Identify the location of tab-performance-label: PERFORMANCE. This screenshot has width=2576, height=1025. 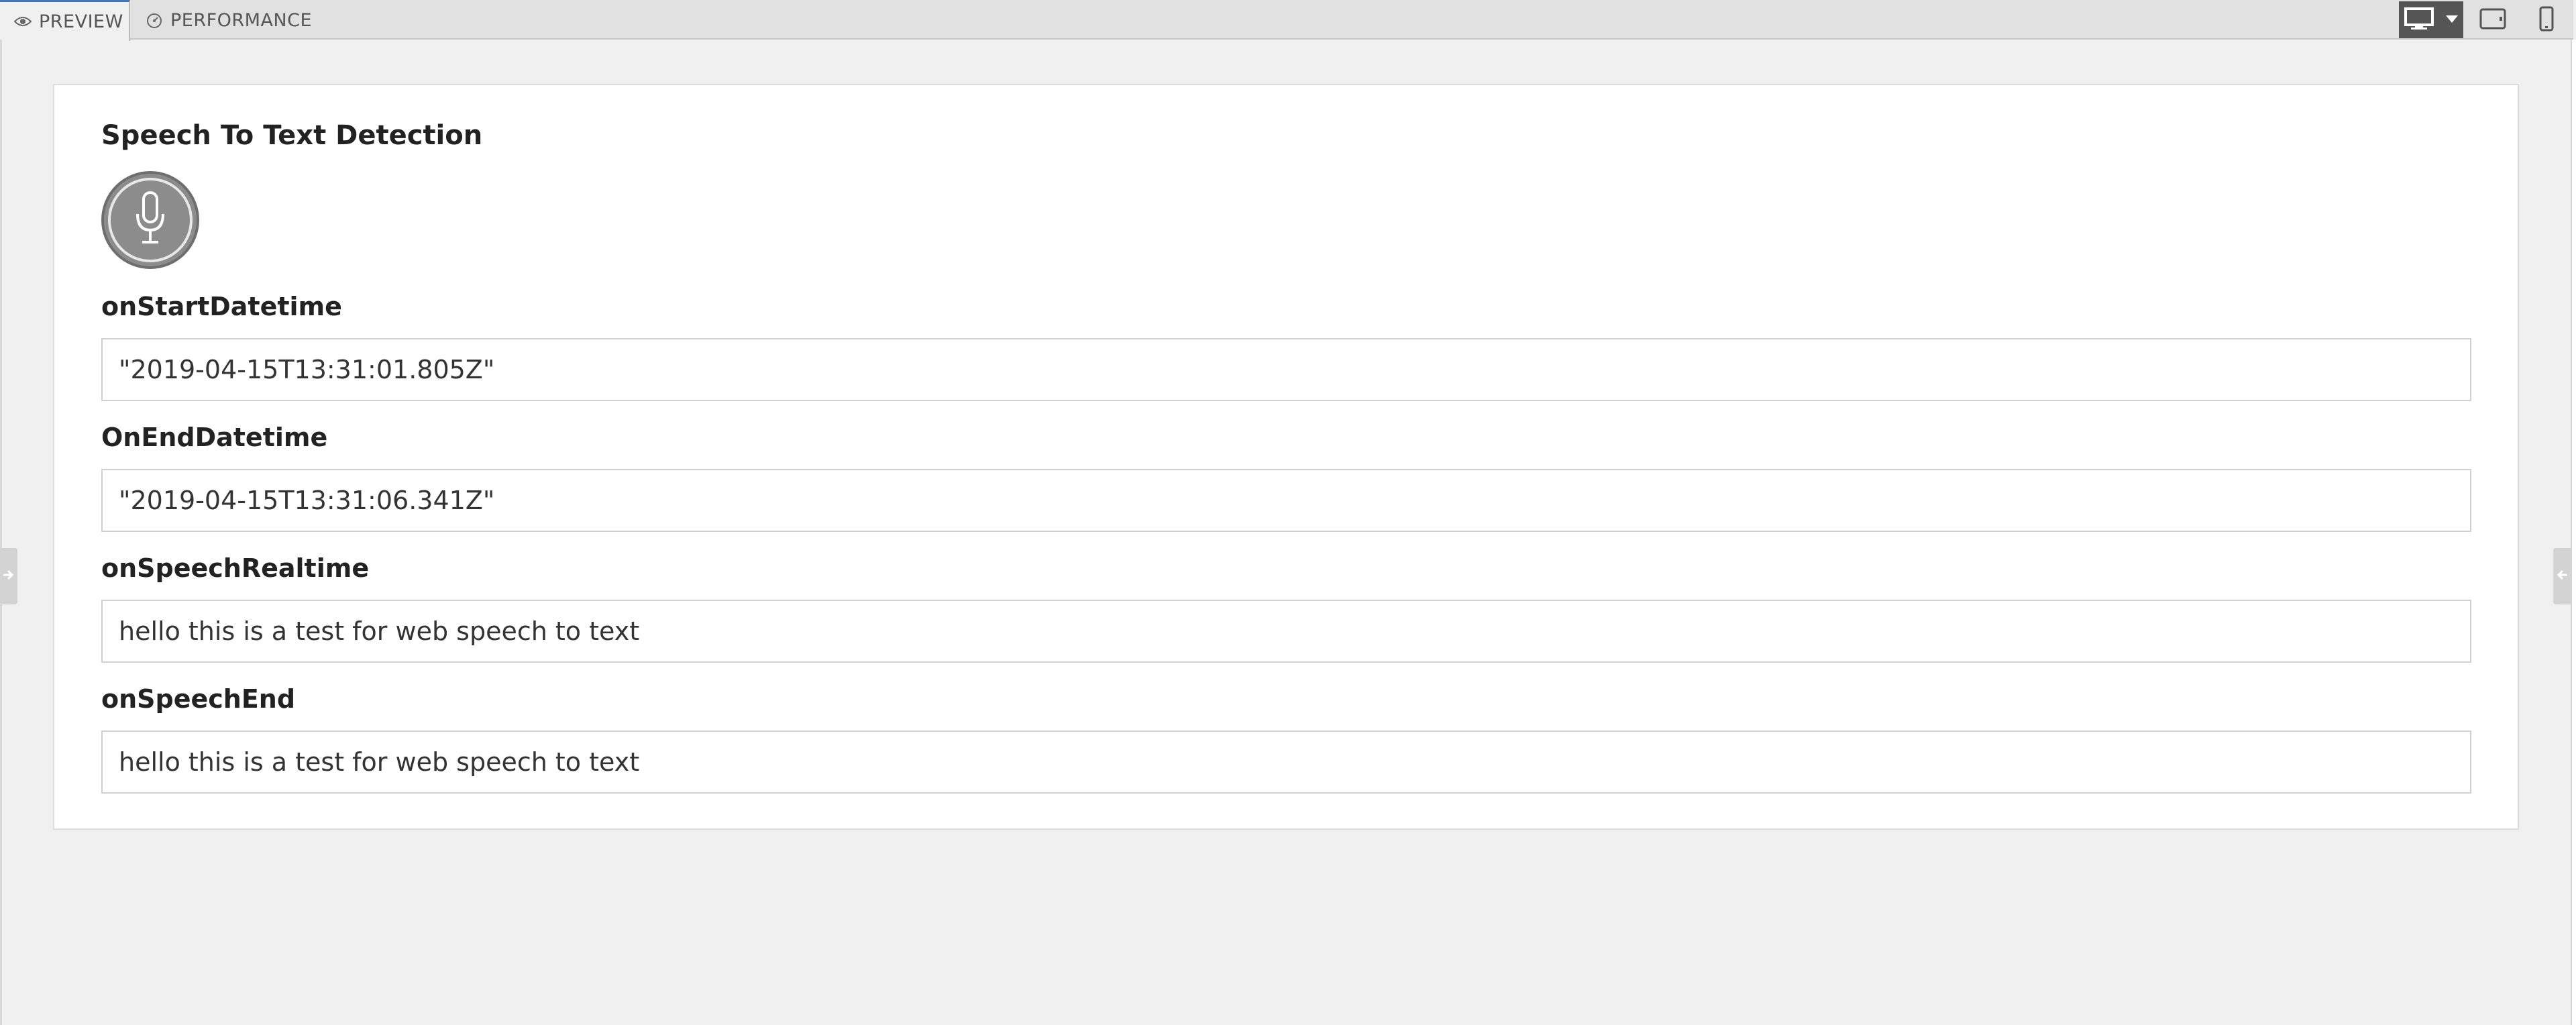
(241, 20).